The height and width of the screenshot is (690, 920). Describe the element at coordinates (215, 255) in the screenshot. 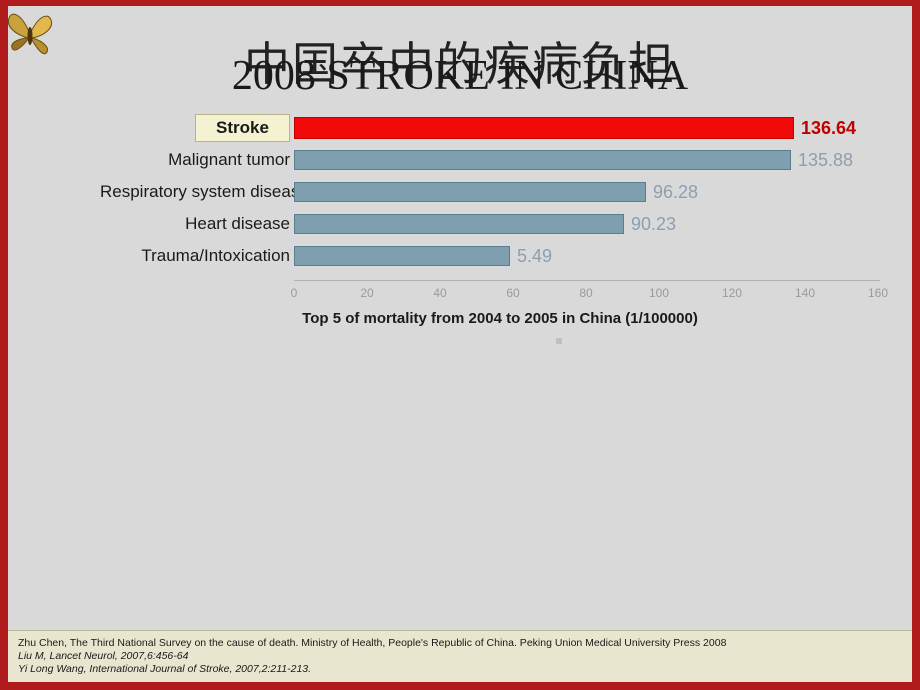

I see `bar-label-trauma-intoxication: Trauma/Intoxication` at that location.